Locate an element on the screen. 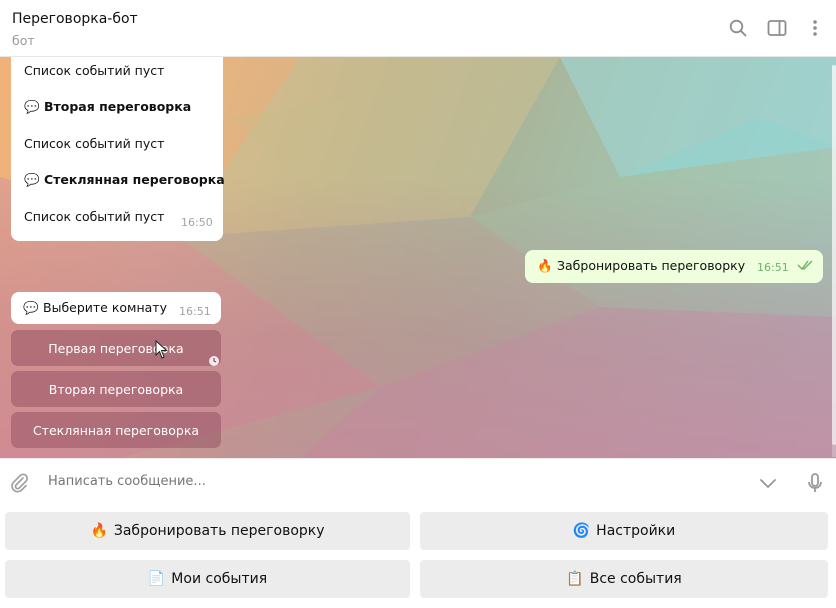 This screenshot has height=608, width=836. message-composer is located at coordinates (418, 483).